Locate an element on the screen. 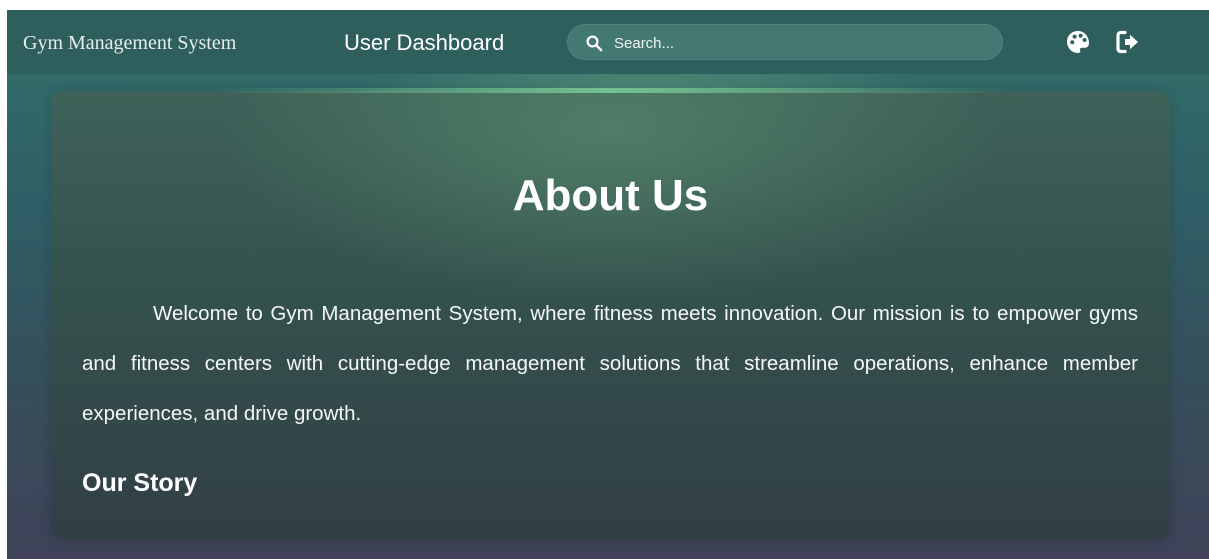  top-navbar: Gym Management System User Dashboard is located at coordinates (608, 42).